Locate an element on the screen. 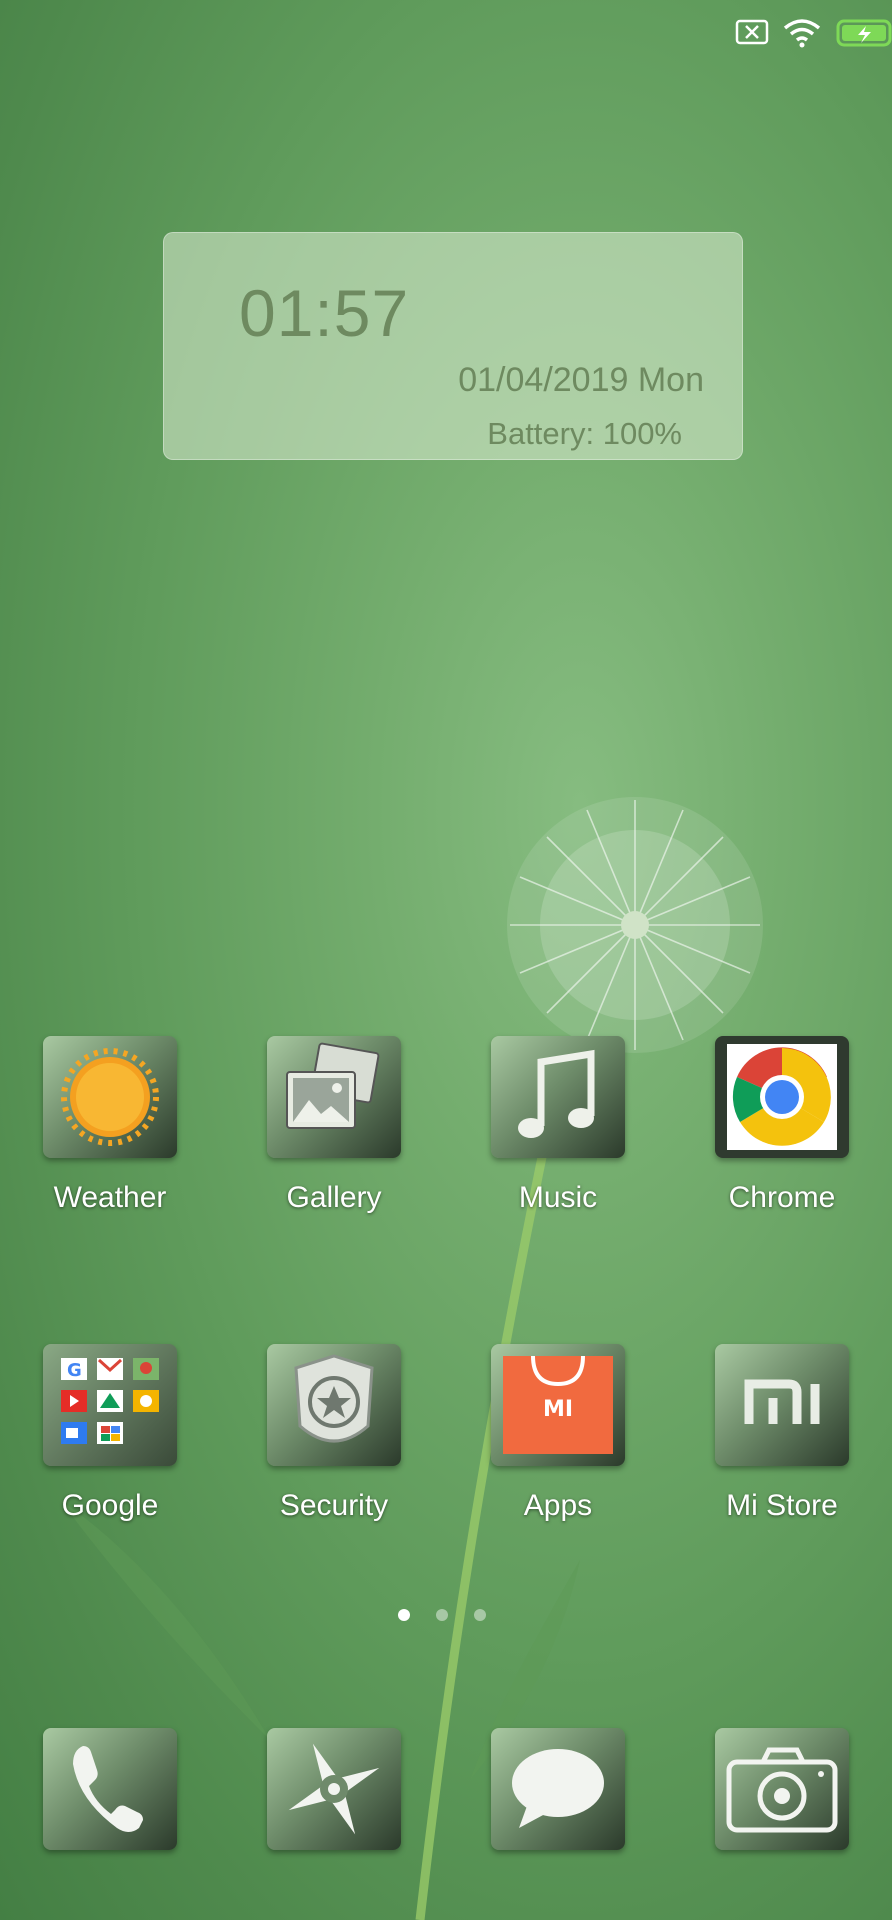 The height and width of the screenshot is (1920, 892). sim-off-icon is located at coordinates (752, 32).